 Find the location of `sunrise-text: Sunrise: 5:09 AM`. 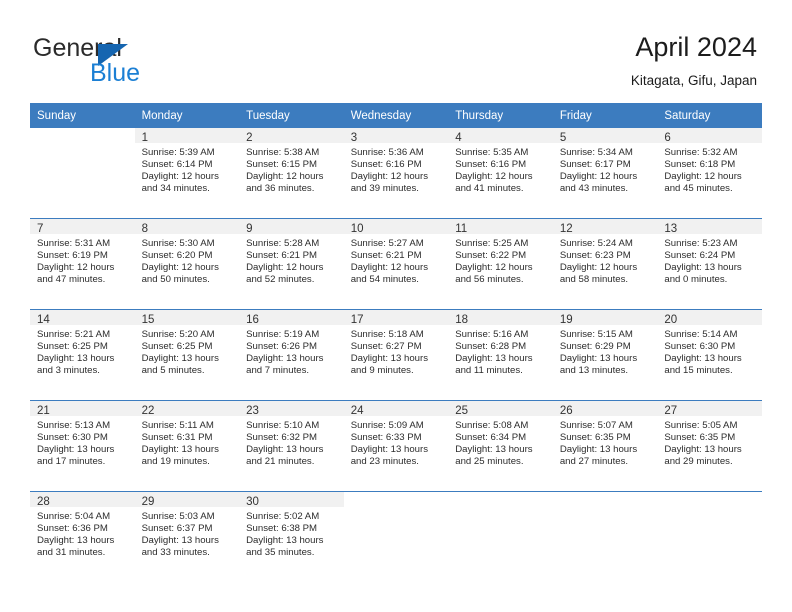

sunrise-text: Sunrise: 5:09 AM is located at coordinates (387, 425).